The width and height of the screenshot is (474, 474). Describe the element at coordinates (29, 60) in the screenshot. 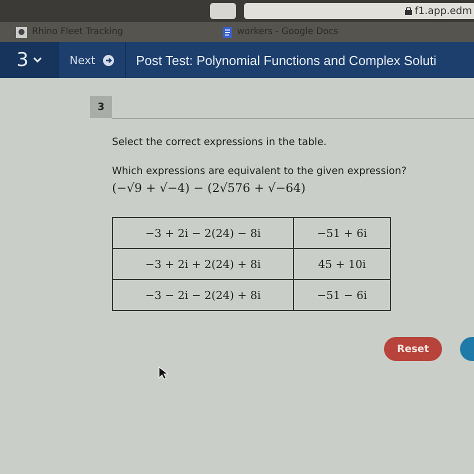

I see `question-selector: 3` at that location.